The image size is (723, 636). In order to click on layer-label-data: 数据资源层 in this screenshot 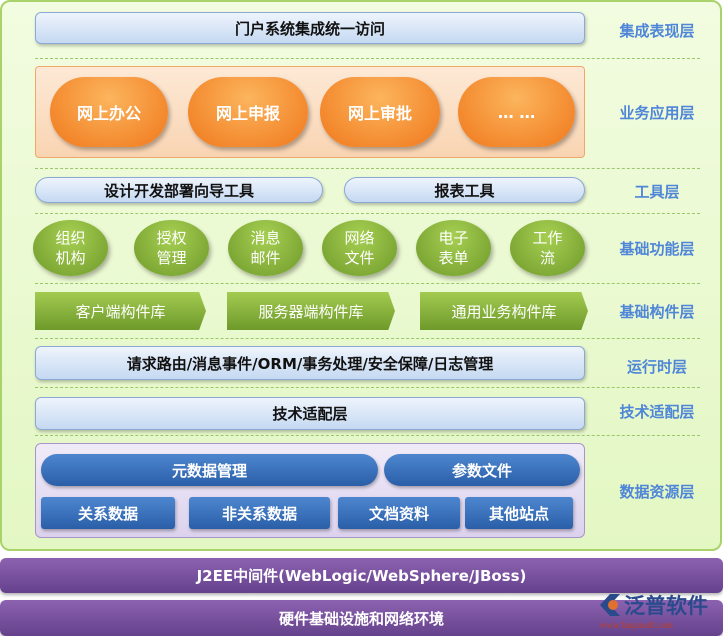, I will do `click(657, 492)`.